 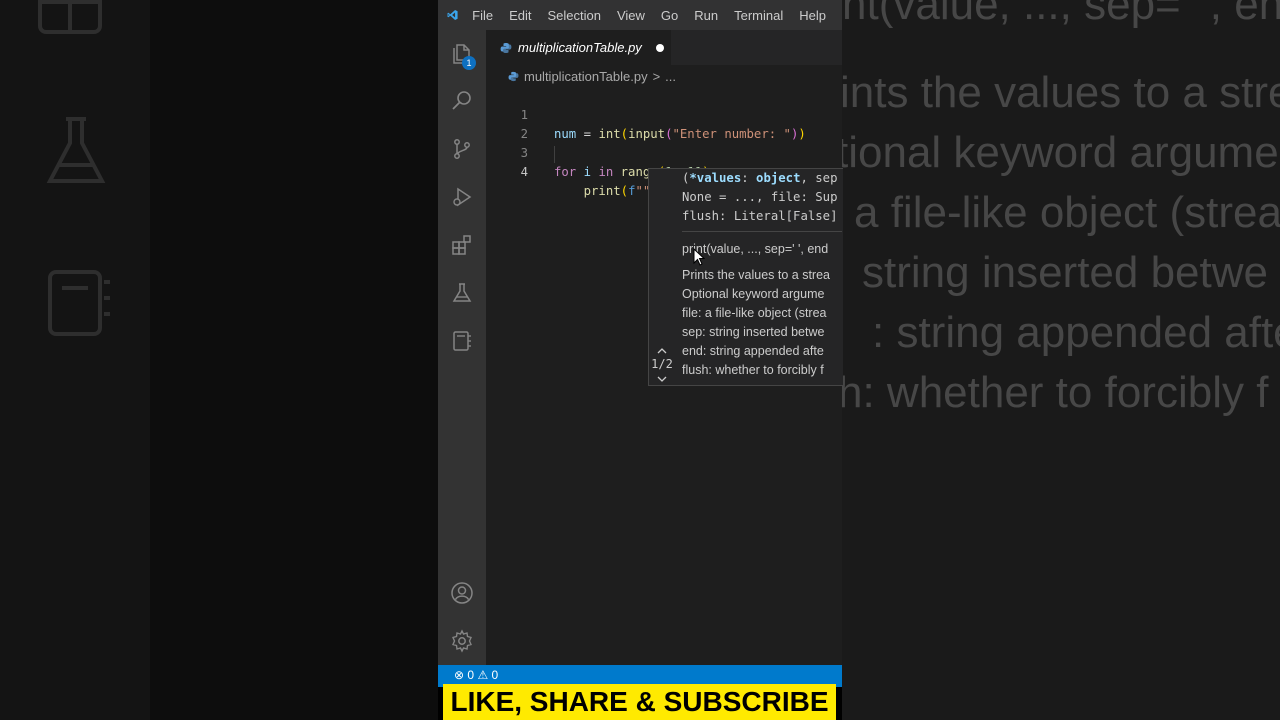 What do you see at coordinates (587, 134) in the screenshot?
I see `code-token: =` at bounding box center [587, 134].